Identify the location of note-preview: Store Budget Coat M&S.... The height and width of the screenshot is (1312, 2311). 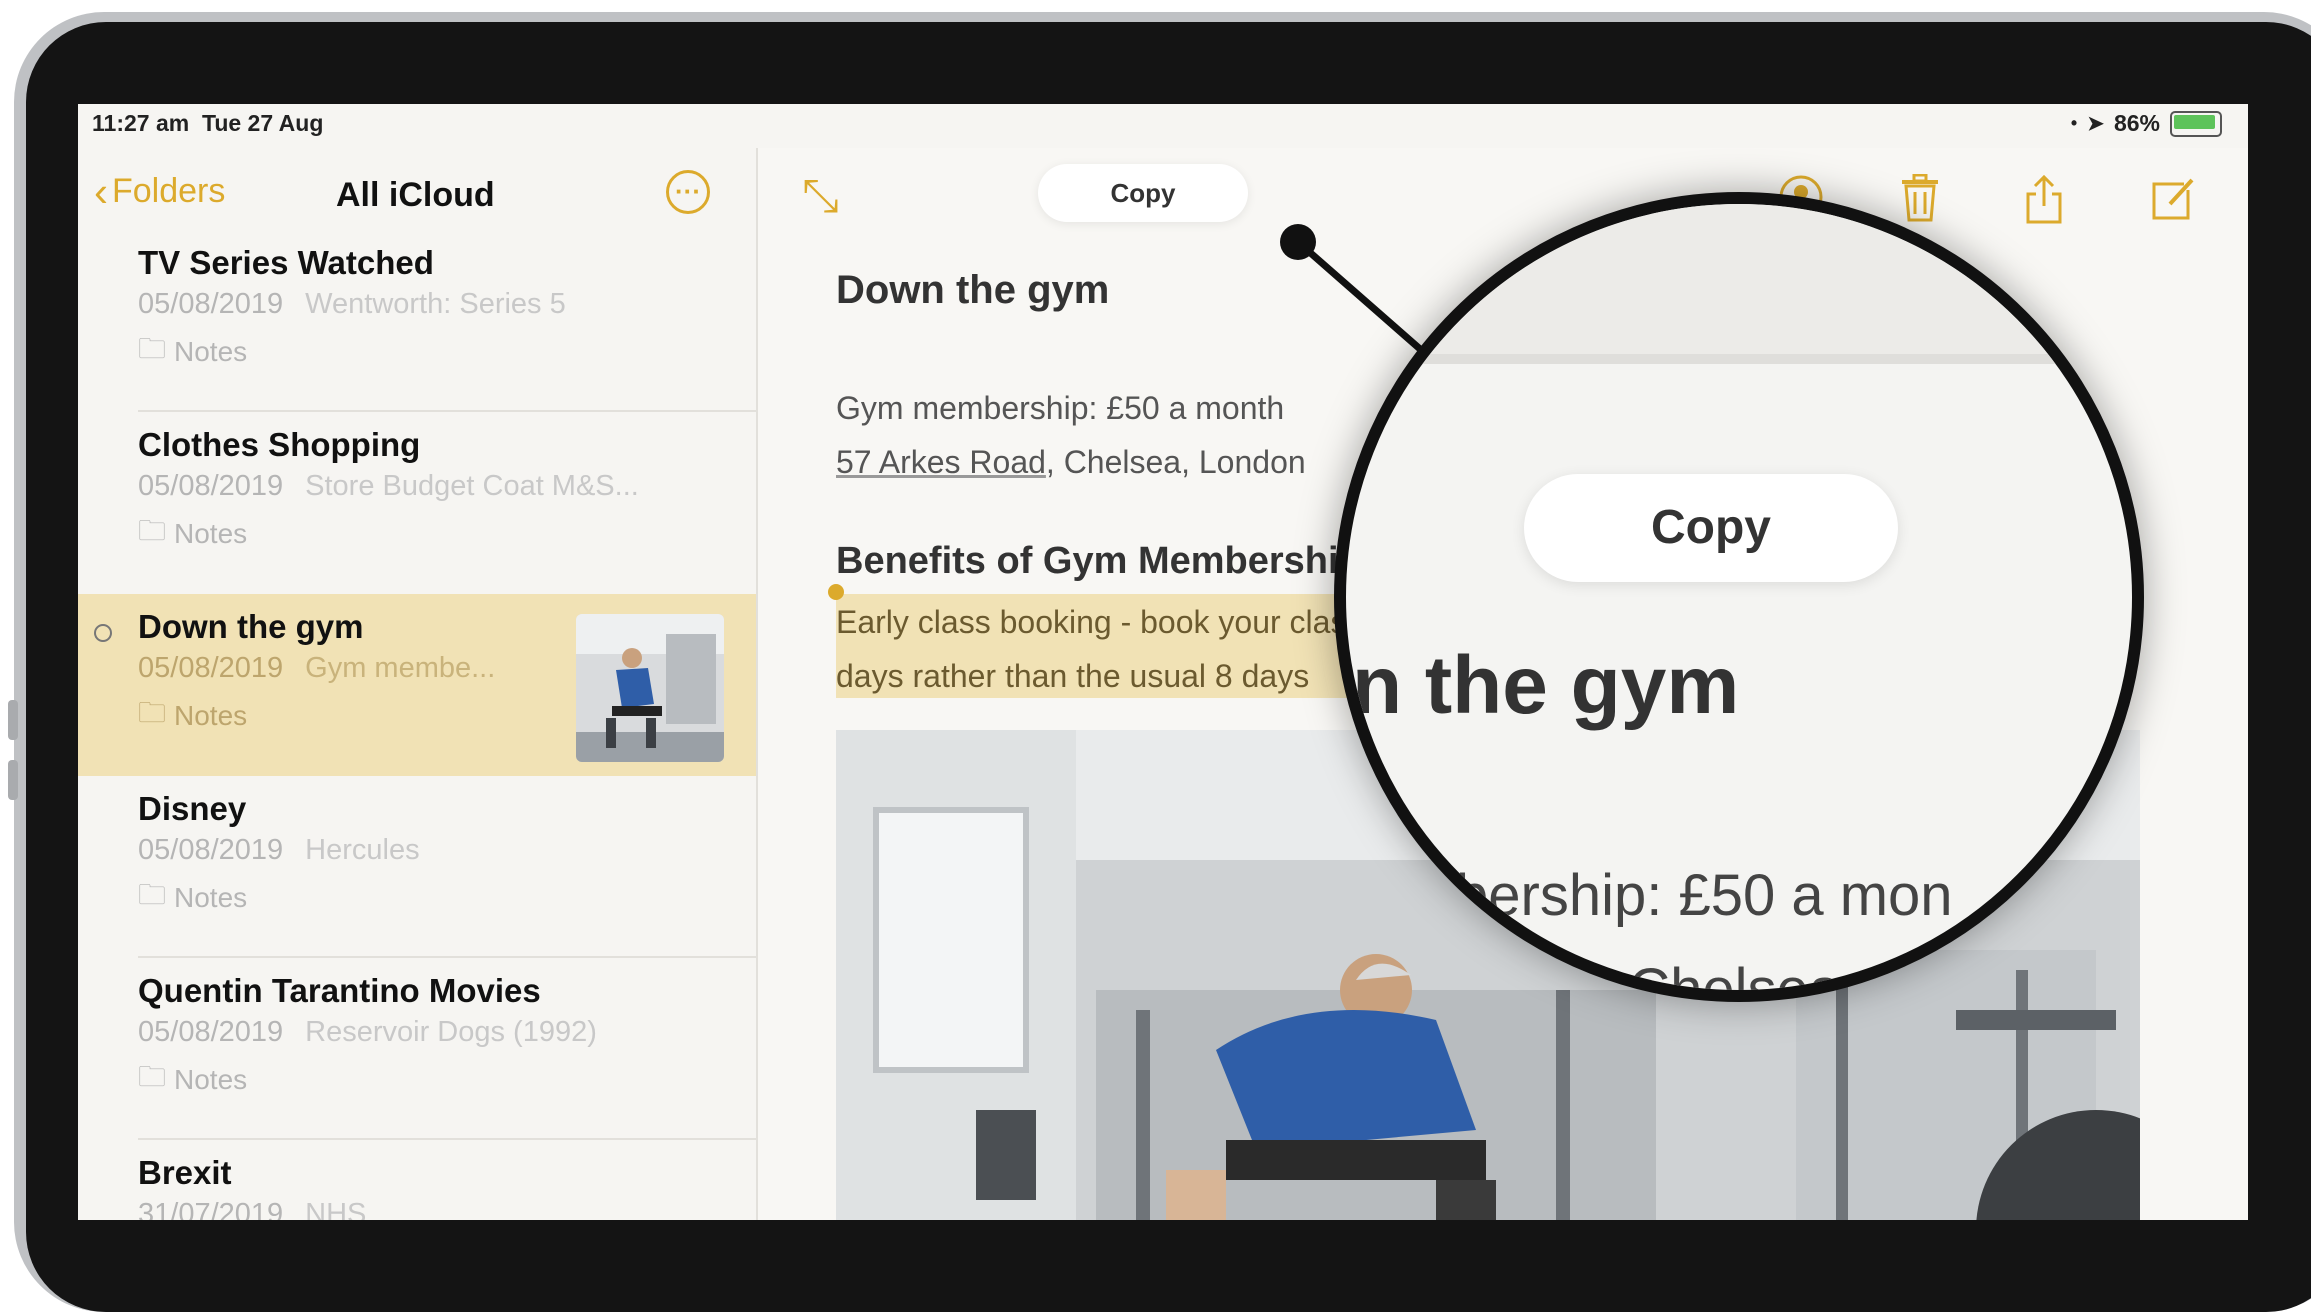
(472, 486).